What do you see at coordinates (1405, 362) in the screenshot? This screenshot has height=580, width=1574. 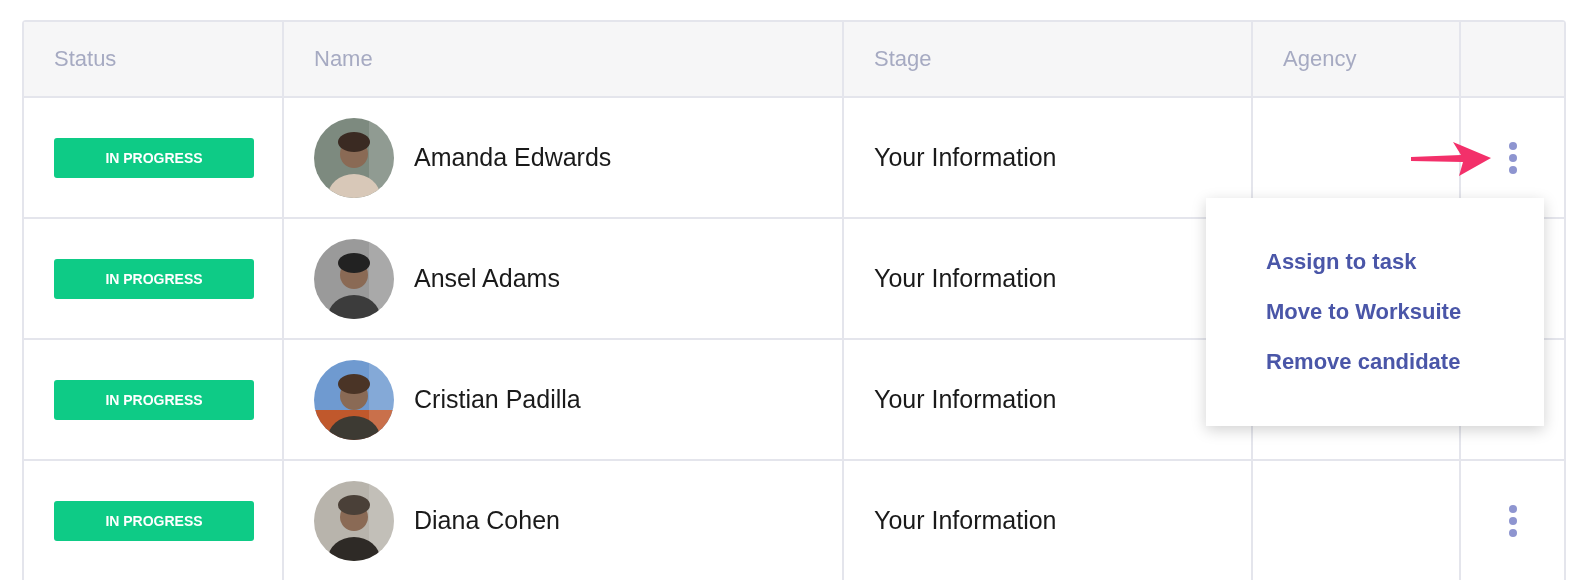 I see `menu-item: Remove candidate` at bounding box center [1405, 362].